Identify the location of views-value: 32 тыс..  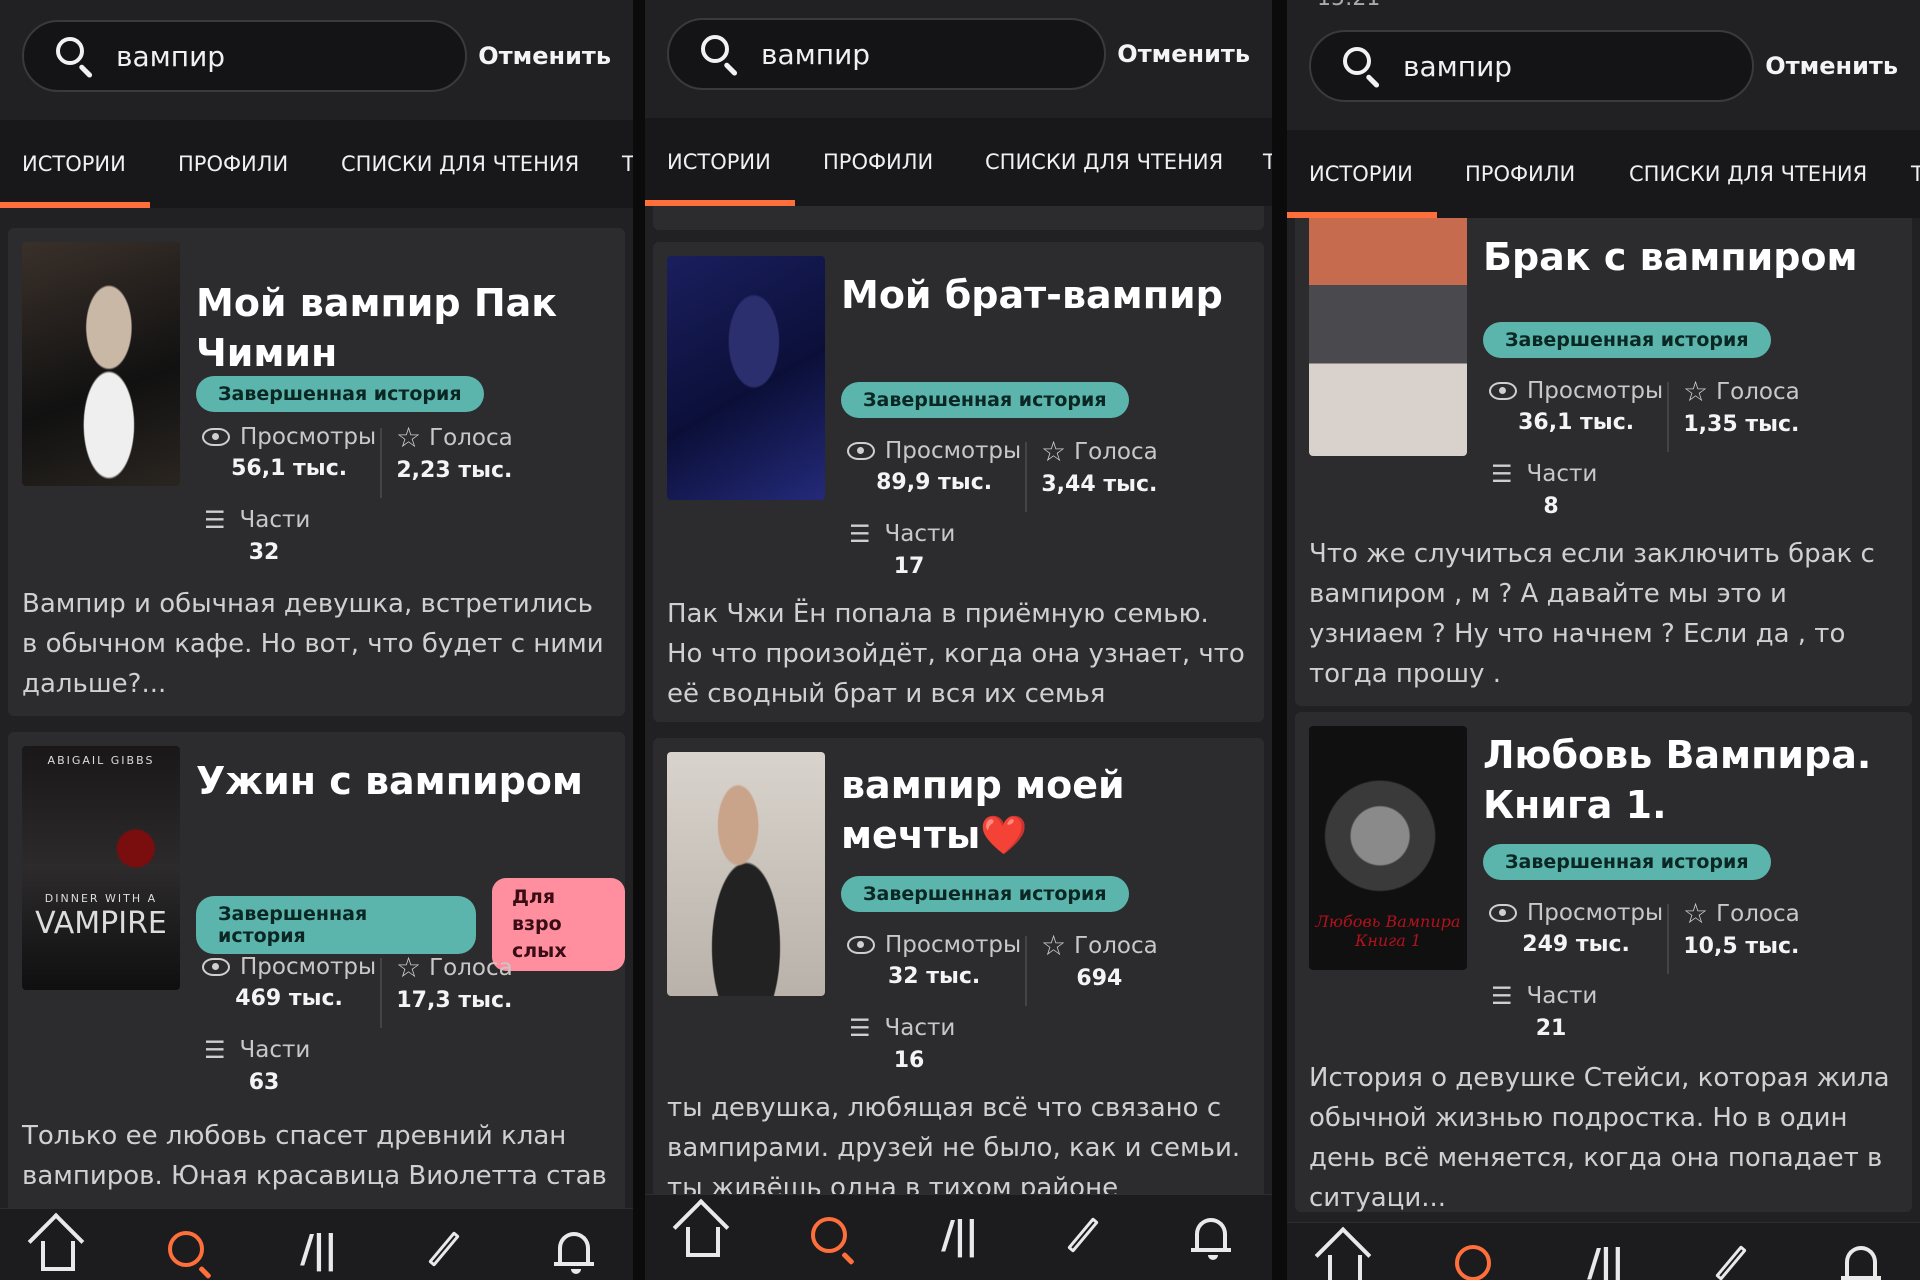
(934, 976).